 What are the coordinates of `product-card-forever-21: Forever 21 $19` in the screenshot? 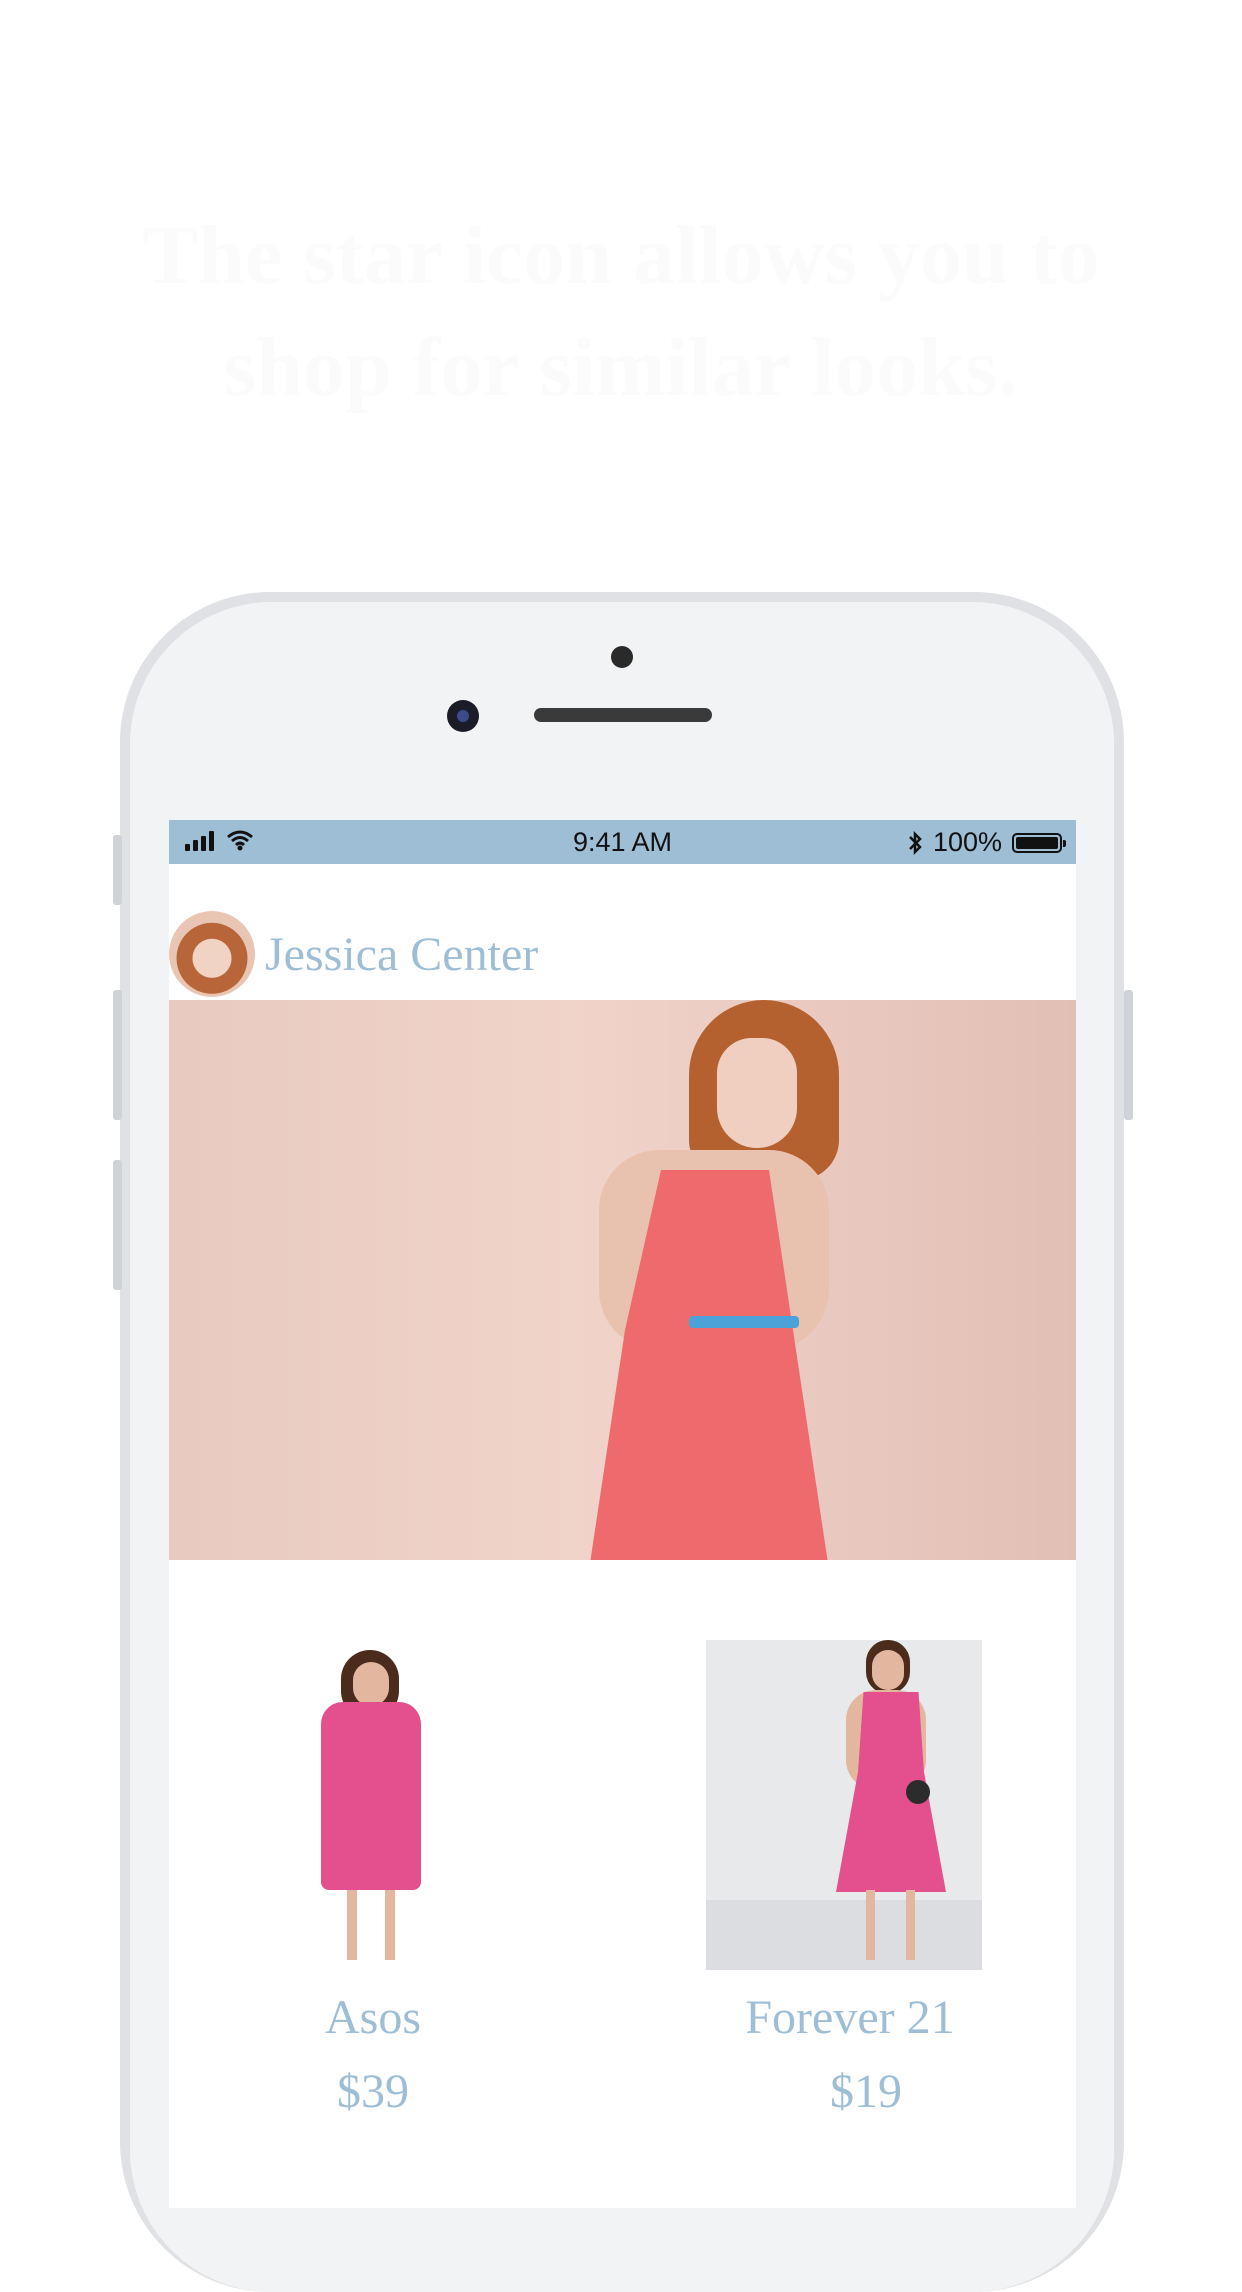 It's located at (856, 1910).